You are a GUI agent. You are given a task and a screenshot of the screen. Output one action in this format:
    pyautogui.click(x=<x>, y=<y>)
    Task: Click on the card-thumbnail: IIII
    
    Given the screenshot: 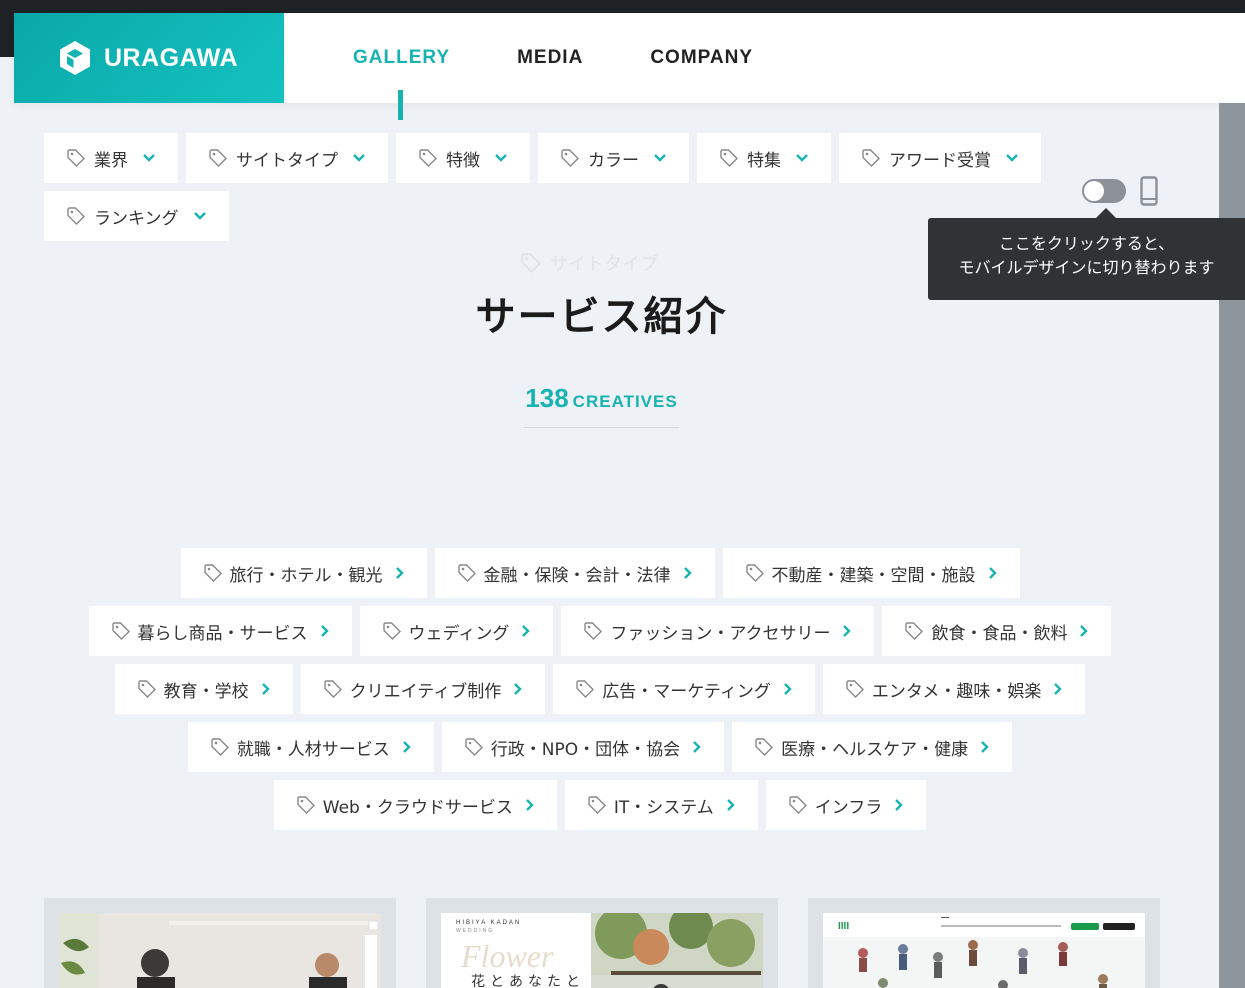 What is the action you would take?
    pyautogui.click(x=984, y=950)
    